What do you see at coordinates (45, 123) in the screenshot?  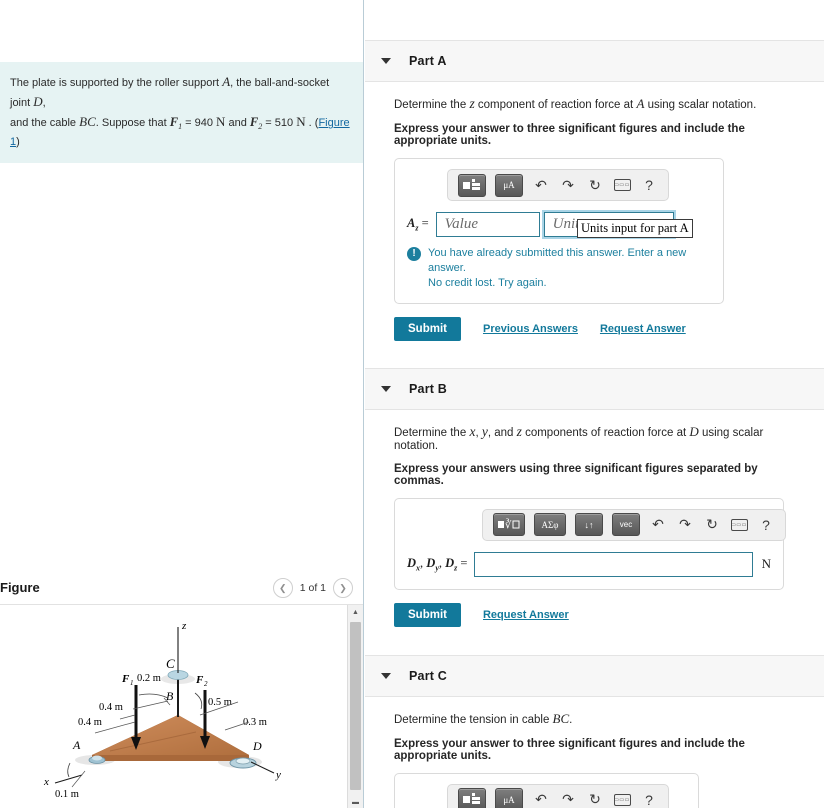 I see `problem-text-line2-a: and the cable` at bounding box center [45, 123].